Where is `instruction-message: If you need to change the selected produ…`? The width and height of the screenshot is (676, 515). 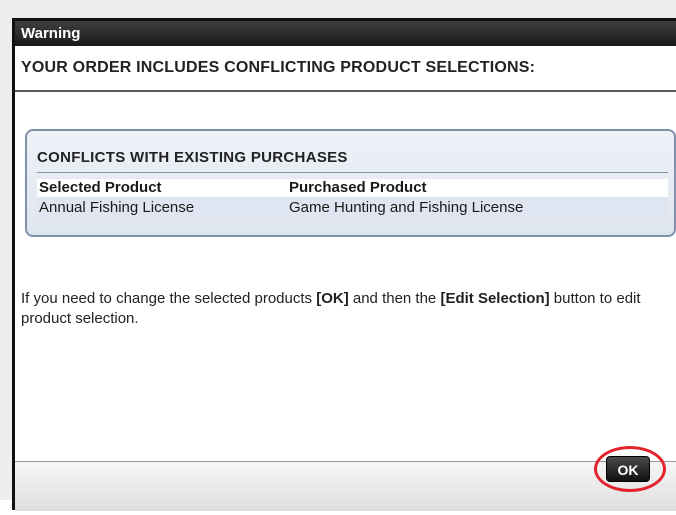 instruction-message: If you need to change the selected produ… is located at coordinates (341, 309).